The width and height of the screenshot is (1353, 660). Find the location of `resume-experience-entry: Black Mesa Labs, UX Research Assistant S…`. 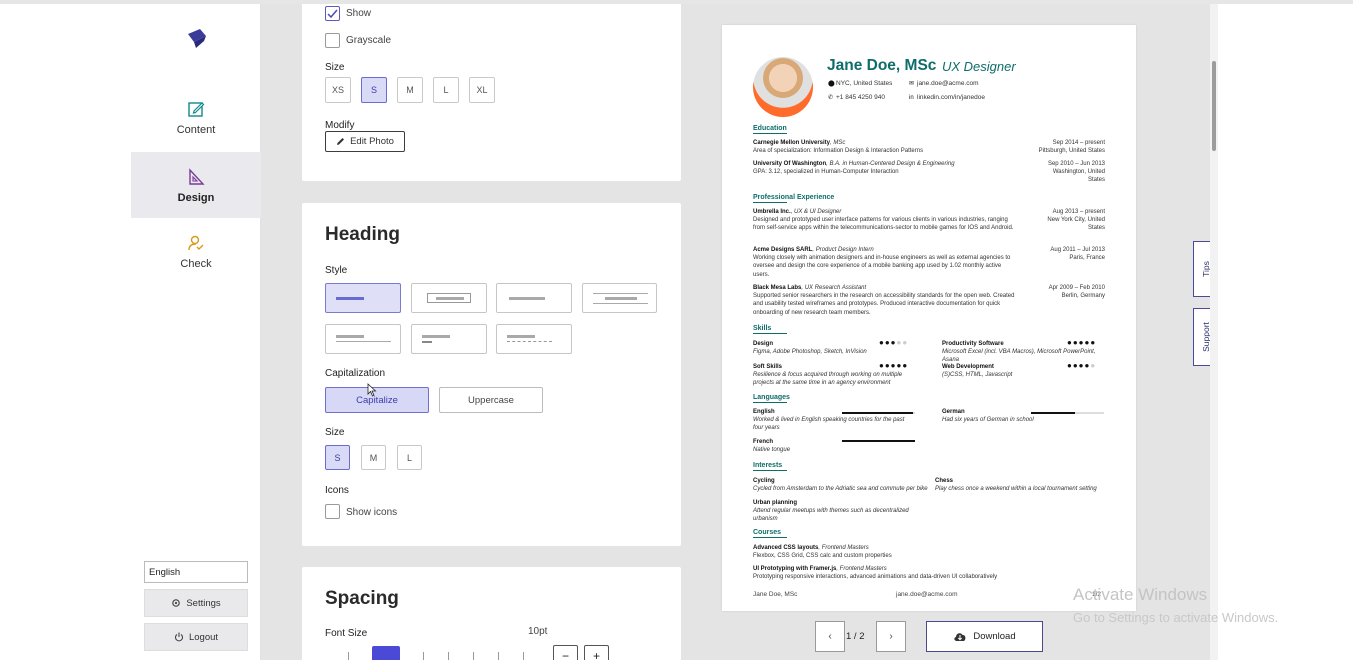

resume-experience-entry: Black Mesa Labs, UX Research Assistant S… is located at coordinates (884, 300).